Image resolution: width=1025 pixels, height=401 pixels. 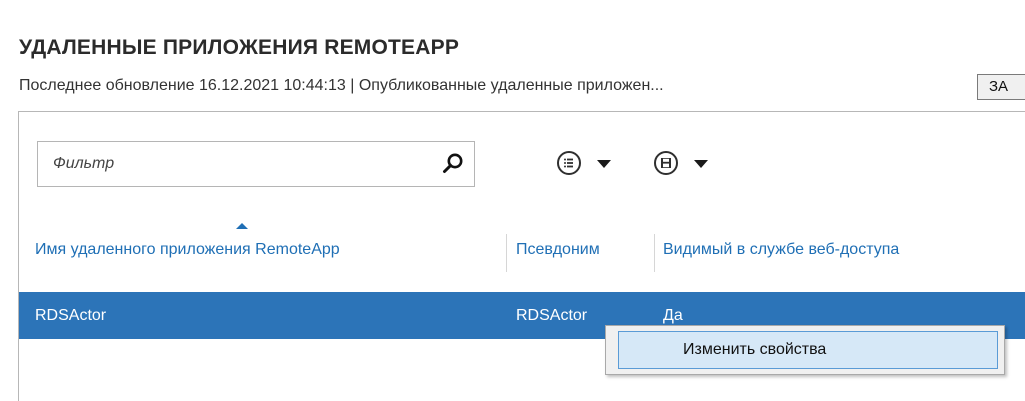 I want to click on menu-item-label: Изменить свойства, so click(x=755, y=349).